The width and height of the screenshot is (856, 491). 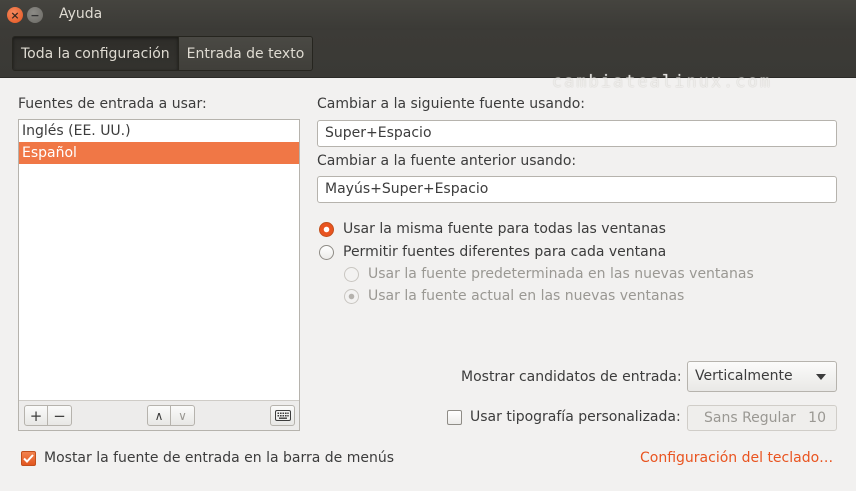 I want to click on tab-bar: Toda la configuración Entrada de texto, so click(x=163, y=53).